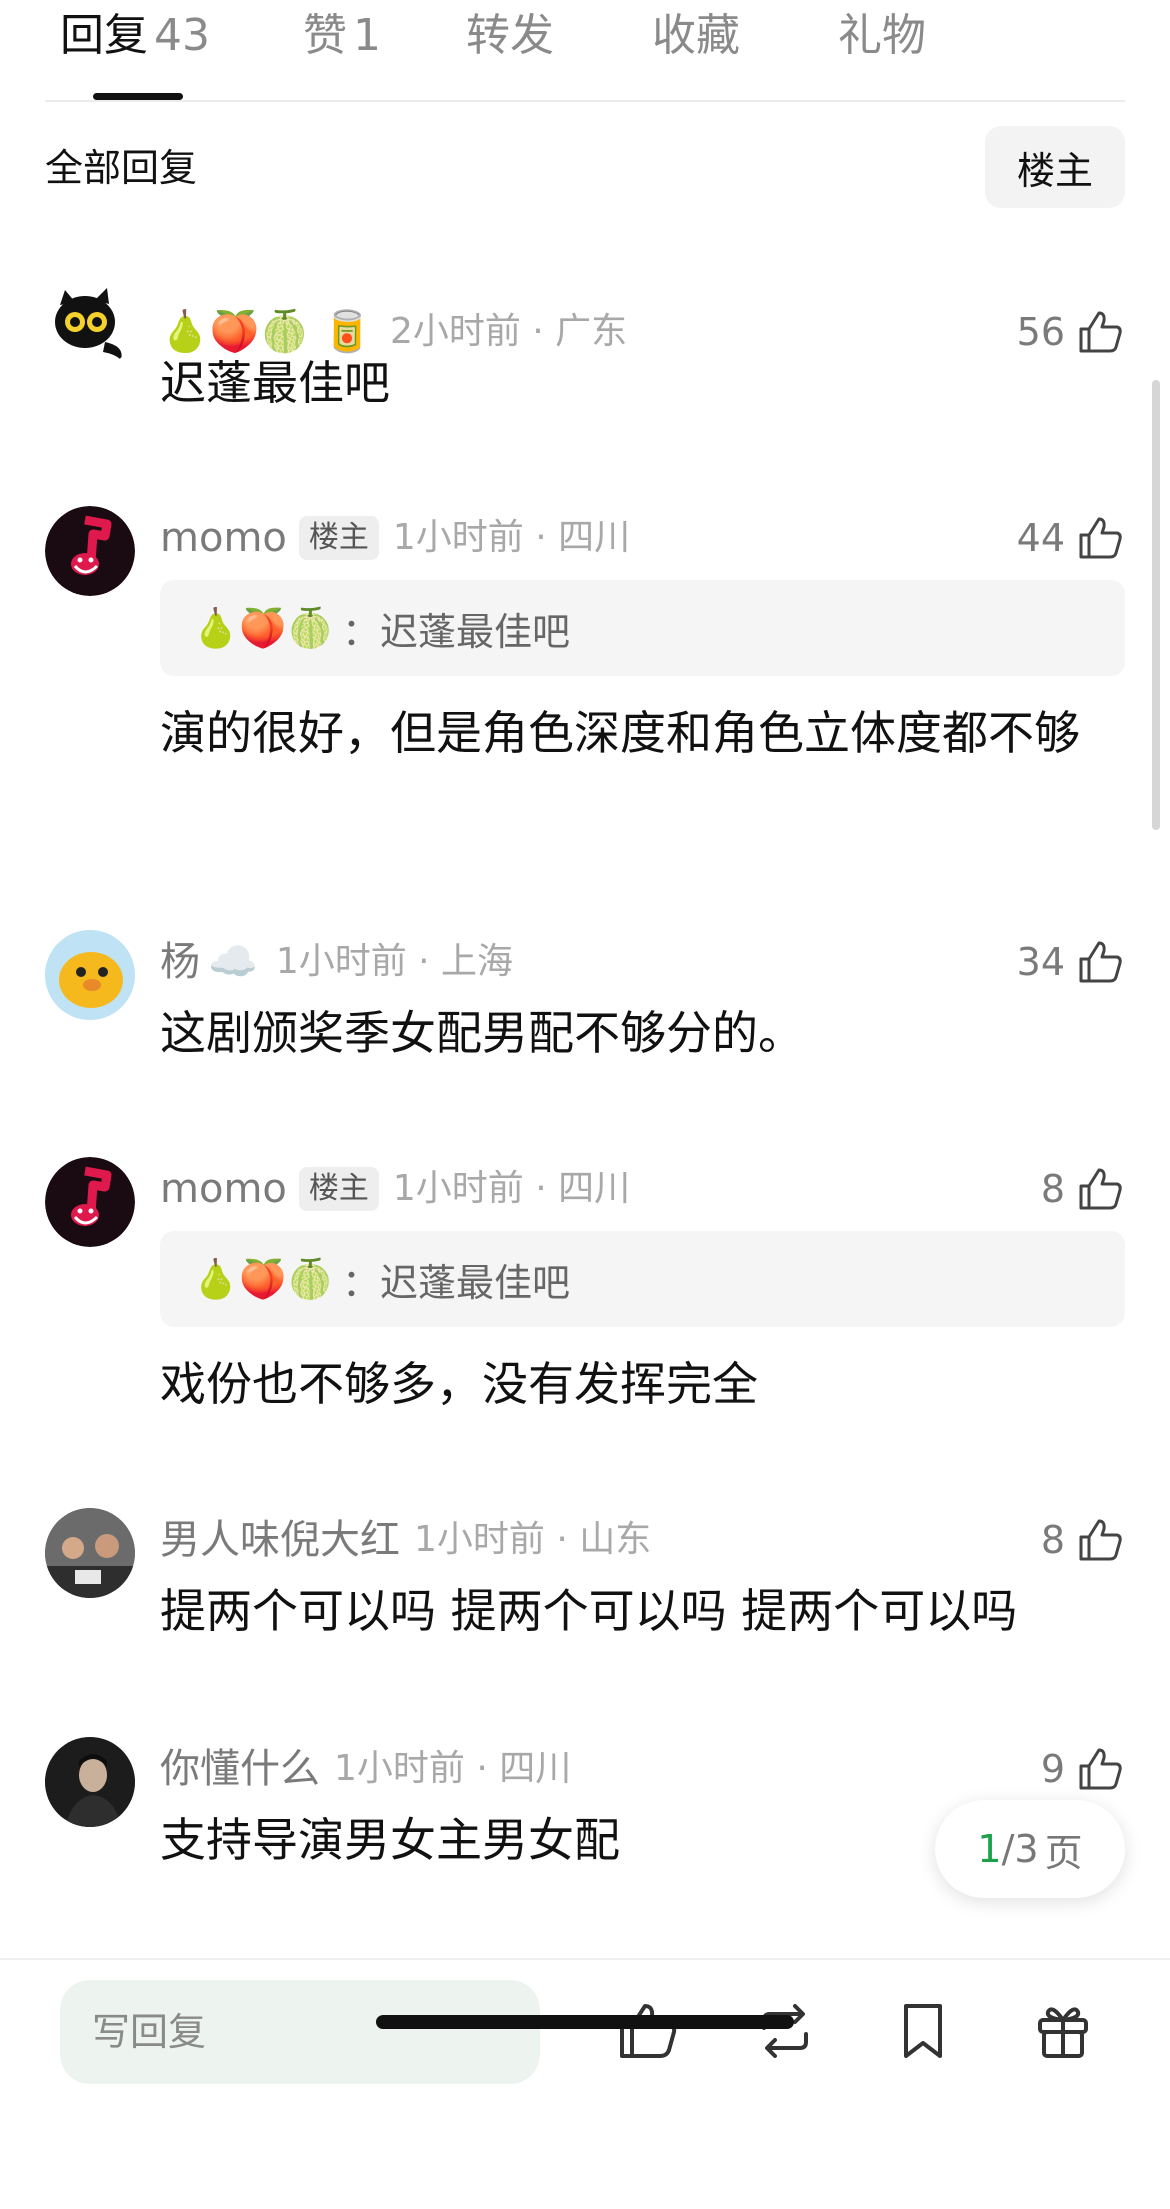 This screenshot has width=1170, height=2209. Describe the element at coordinates (1071, 538) in the screenshot. I see `like-button: 44` at that location.